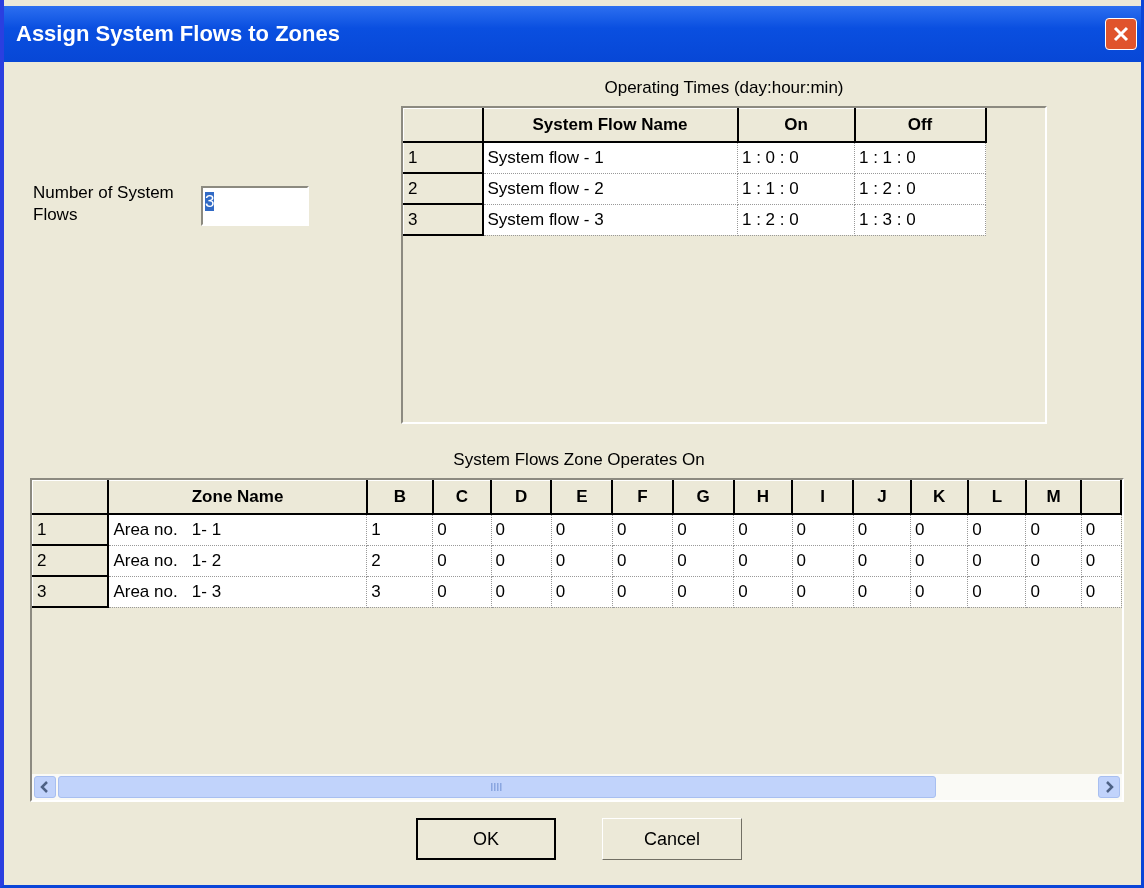 Image resolution: width=1144 pixels, height=888 pixels. I want to click on column-header: H, so click(763, 497).